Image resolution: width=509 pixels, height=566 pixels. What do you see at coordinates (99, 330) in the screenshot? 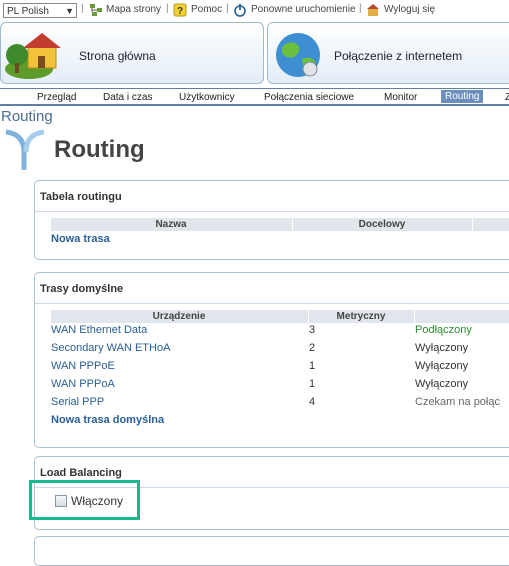
I see `route-device-link: WAN Ethernet Data` at bounding box center [99, 330].